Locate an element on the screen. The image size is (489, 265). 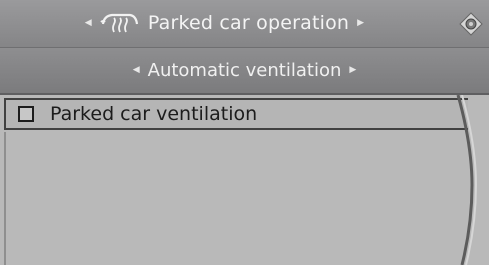
page-title: Parked car operation is located at coordinates (248, 23).